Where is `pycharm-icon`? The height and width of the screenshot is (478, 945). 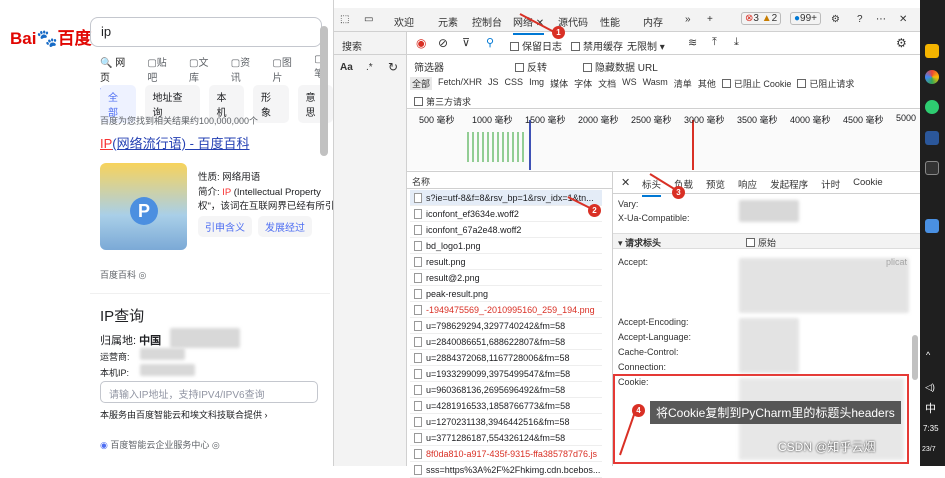 pycharm-icon is located at coordinates (932, 168).